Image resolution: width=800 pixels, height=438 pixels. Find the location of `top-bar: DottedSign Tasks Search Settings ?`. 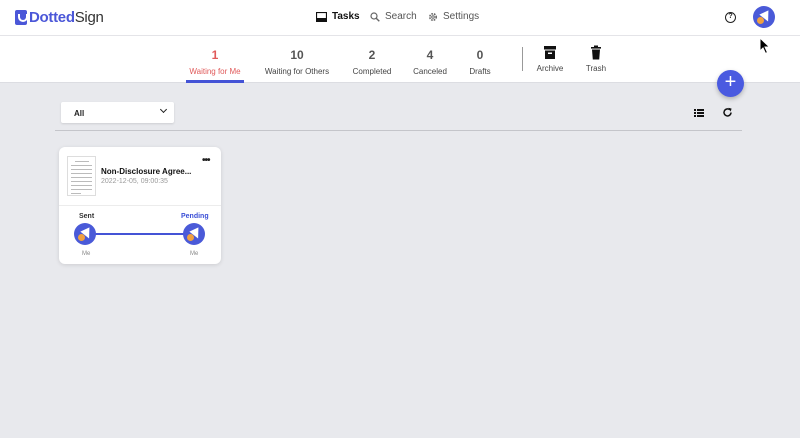

top-bar: DottedSign Tasks Search Settings ? is located at coordinates (400, 18).